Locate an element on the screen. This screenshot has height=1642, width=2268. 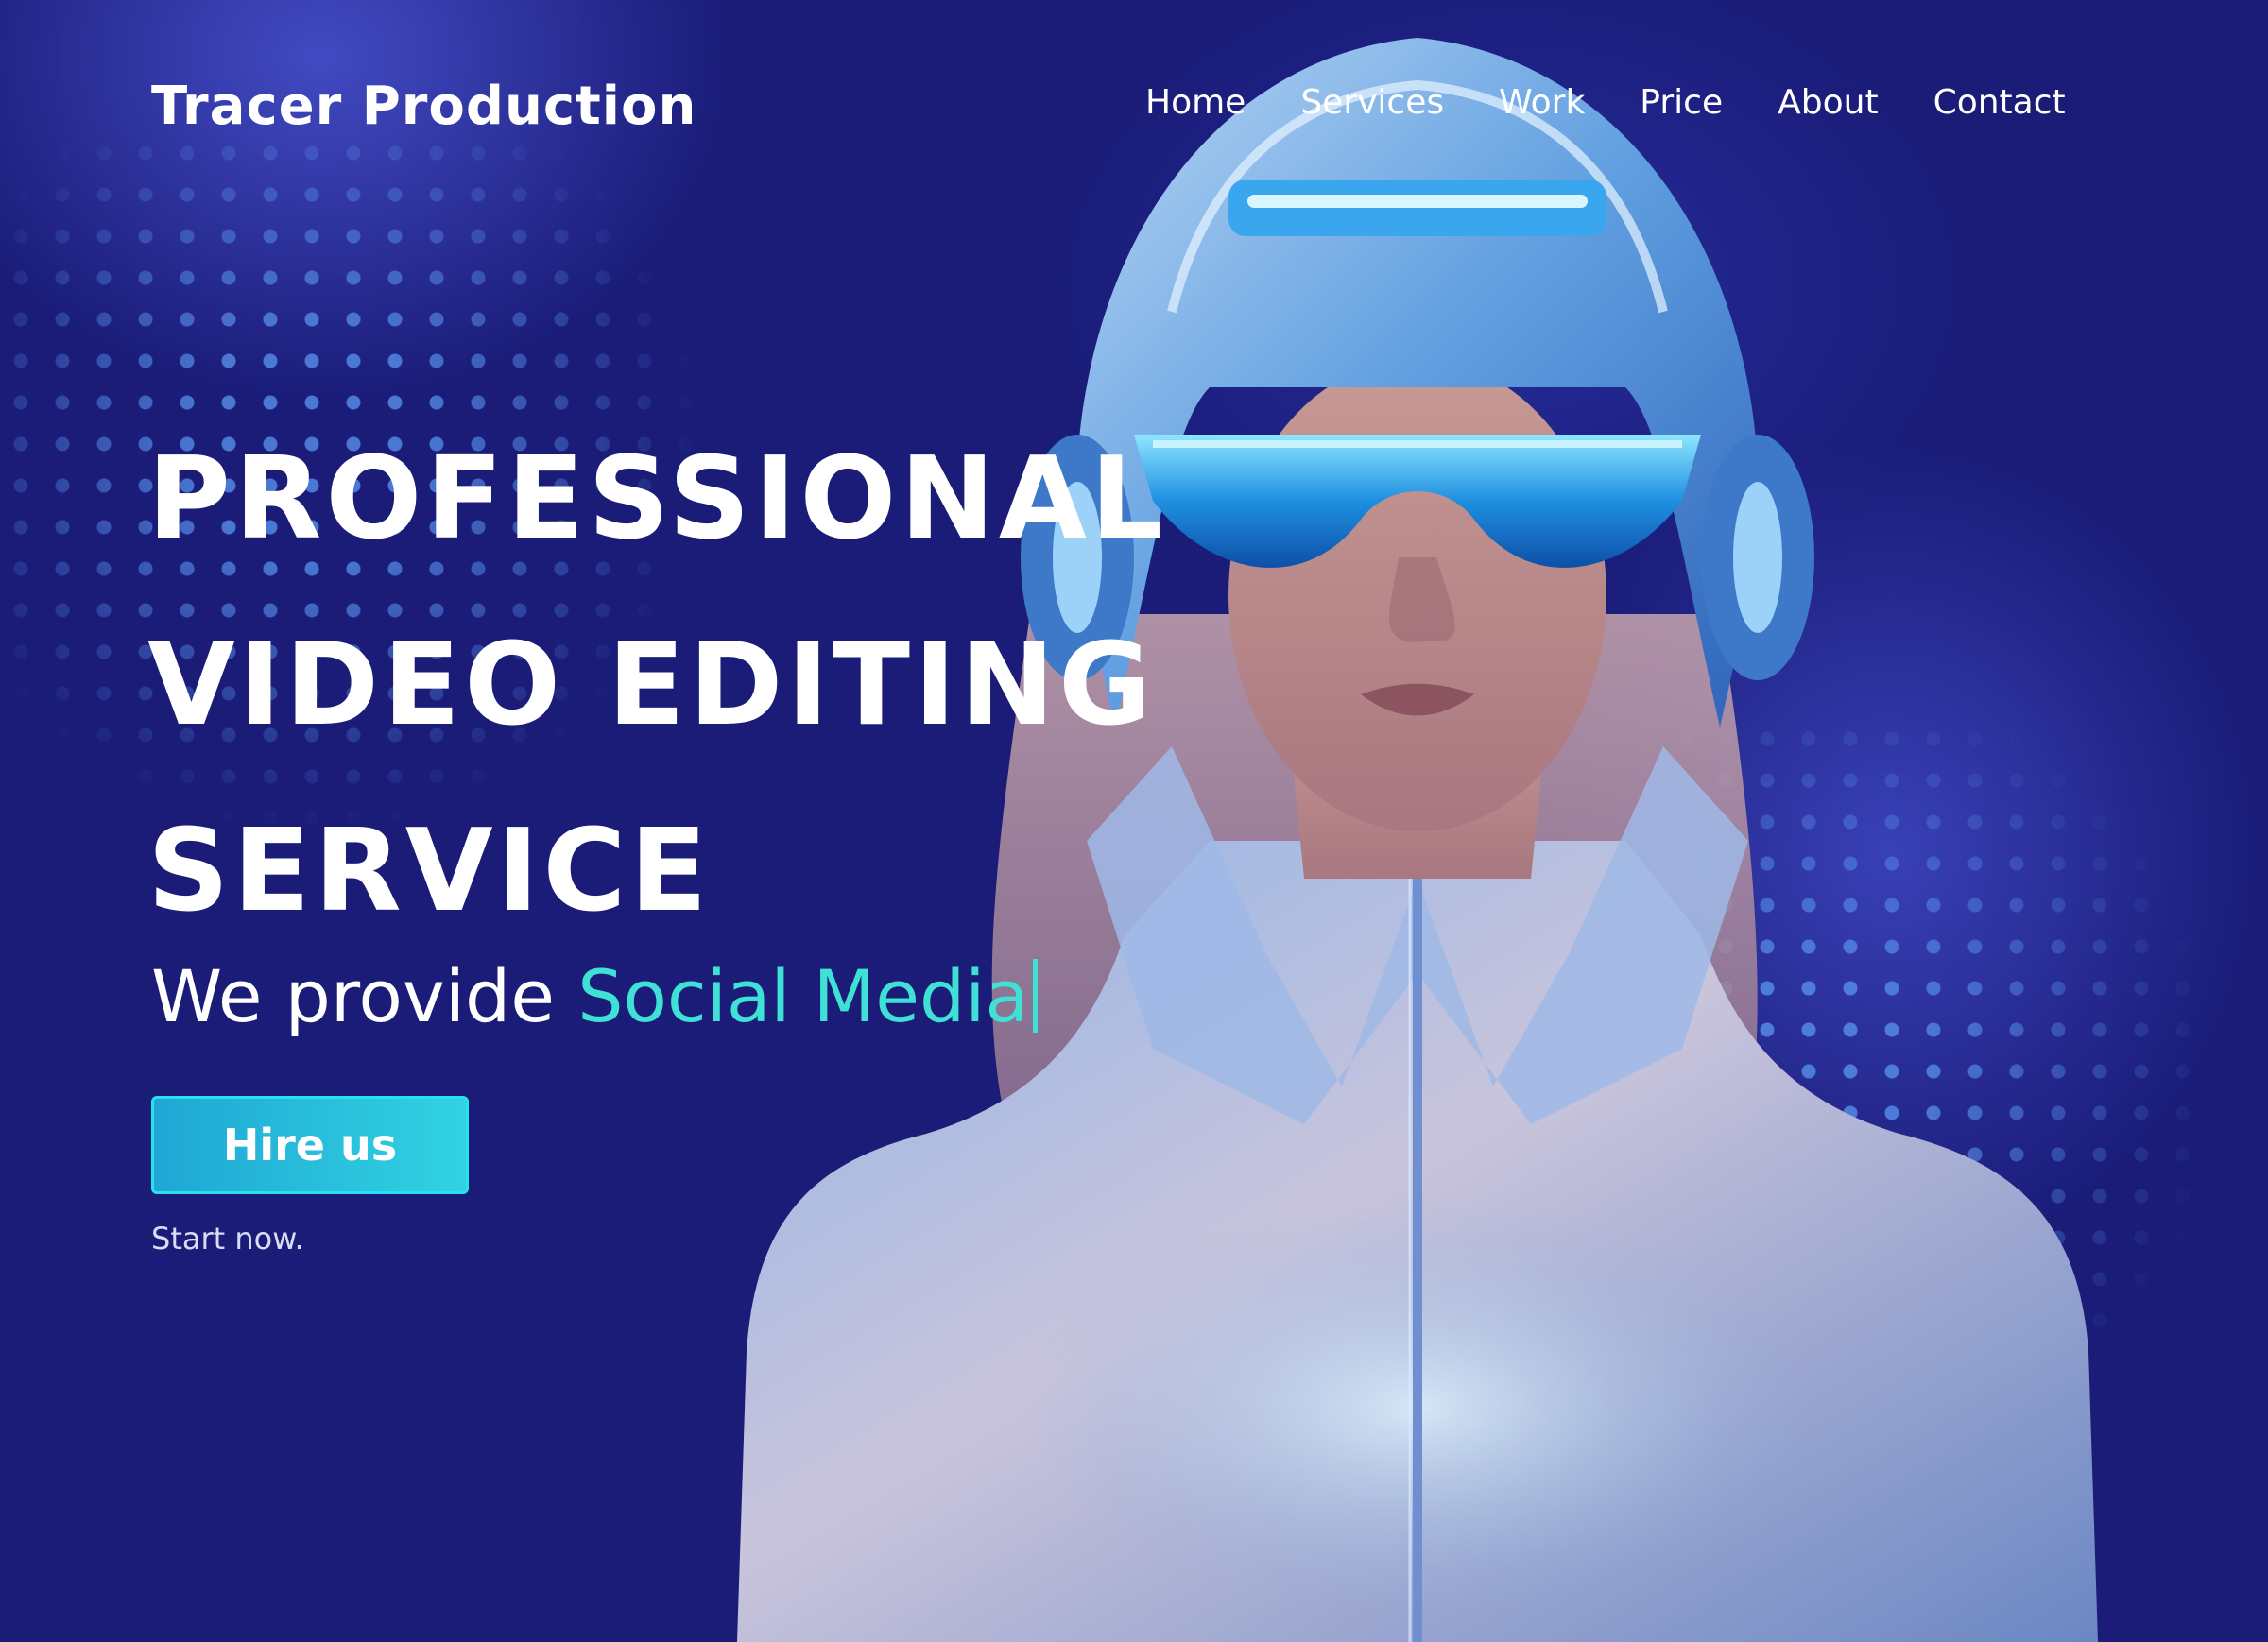
nav-work: Work is located at coordinates (1542, 102).